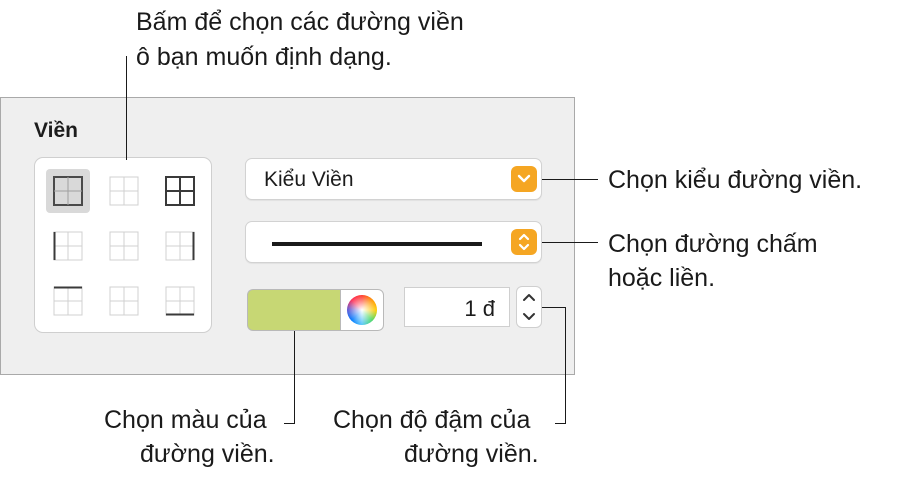 Image resolution: width=912 pixels, height=479 pixels. I want to click on border-option-inside-horizontal, so click(124, 301).